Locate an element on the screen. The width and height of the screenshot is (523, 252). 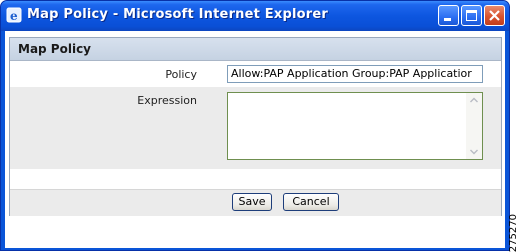
close-button is located at coordinates (494, 15).